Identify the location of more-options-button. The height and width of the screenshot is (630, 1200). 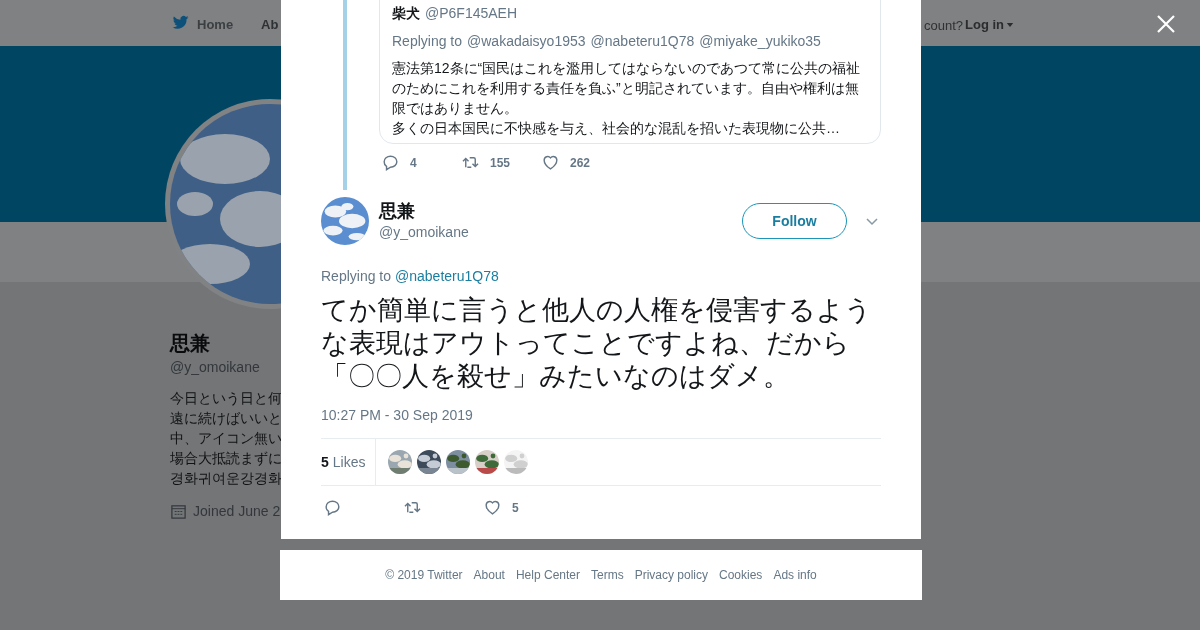
(872, 221).